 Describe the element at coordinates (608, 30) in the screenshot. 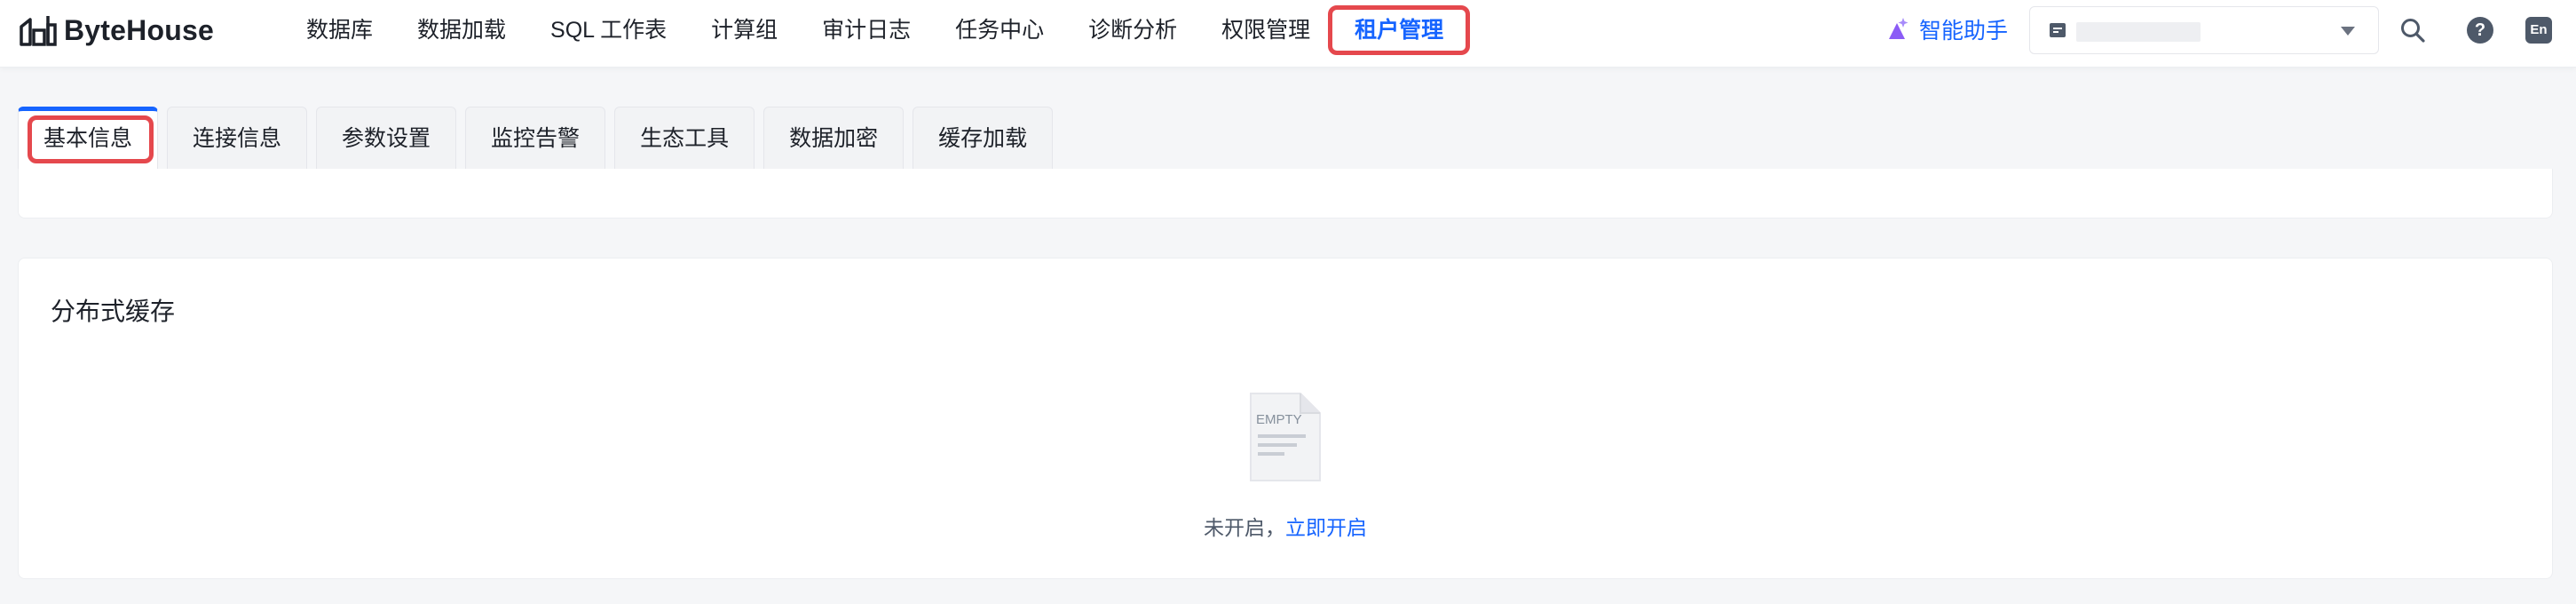

I see `nav-item-sql-worksheet: SQL 工作表` at that location.